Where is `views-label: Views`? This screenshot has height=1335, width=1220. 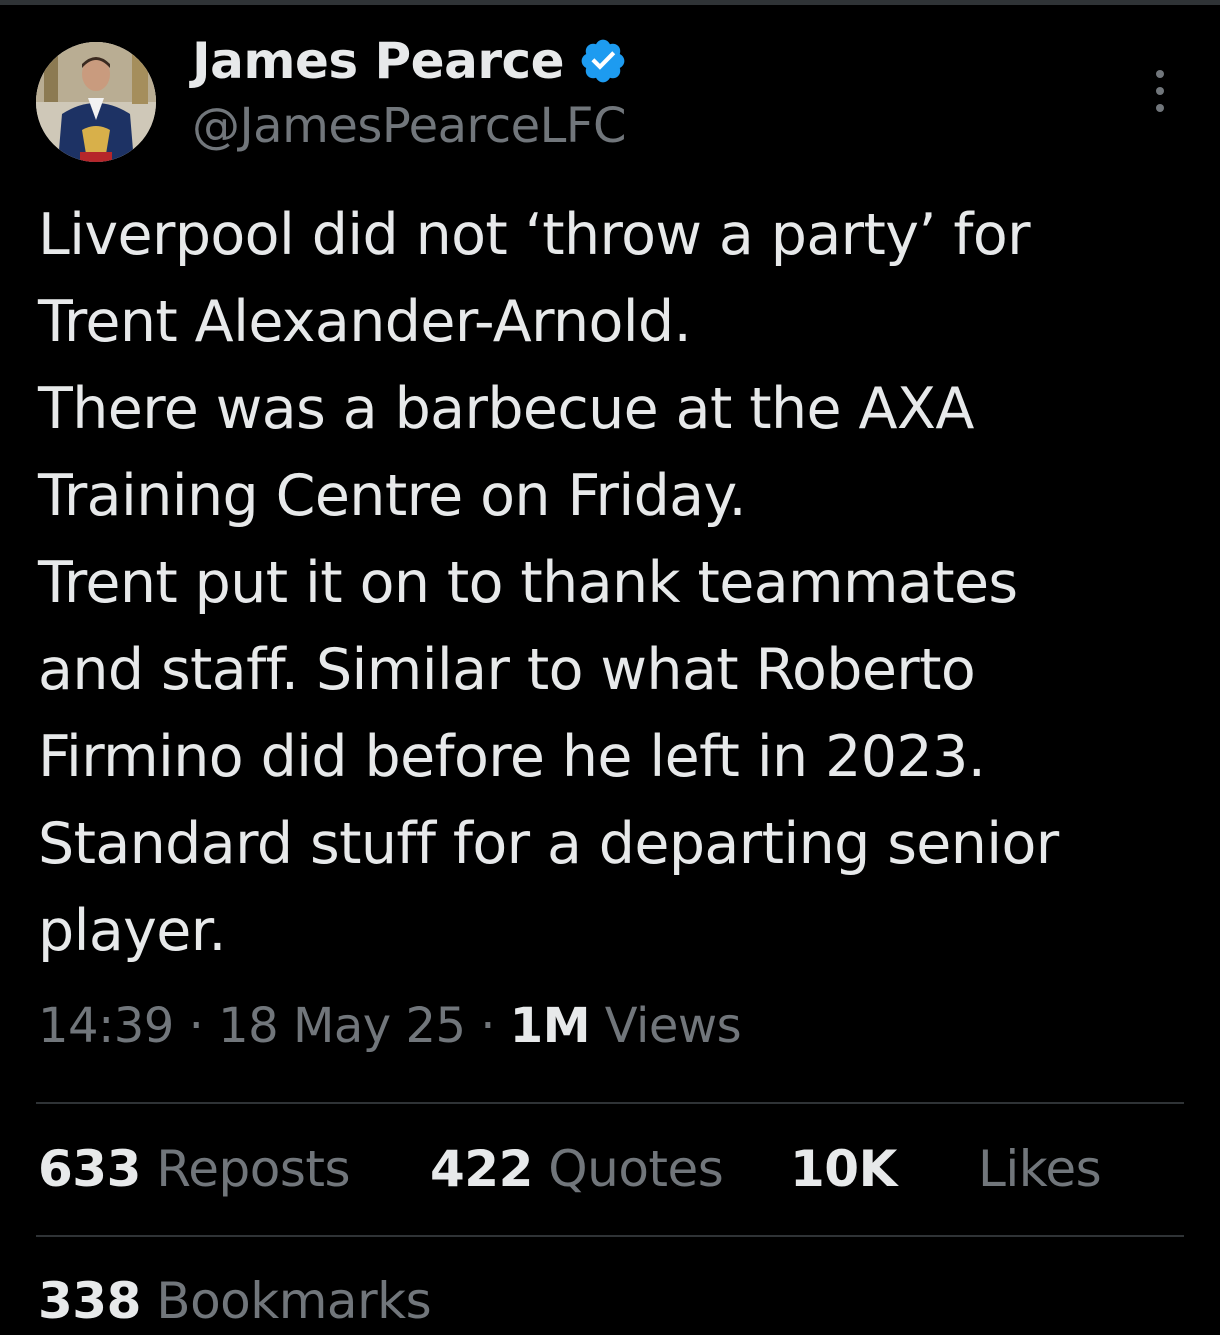
views-label: Views is located at coordinates (673, 1026).